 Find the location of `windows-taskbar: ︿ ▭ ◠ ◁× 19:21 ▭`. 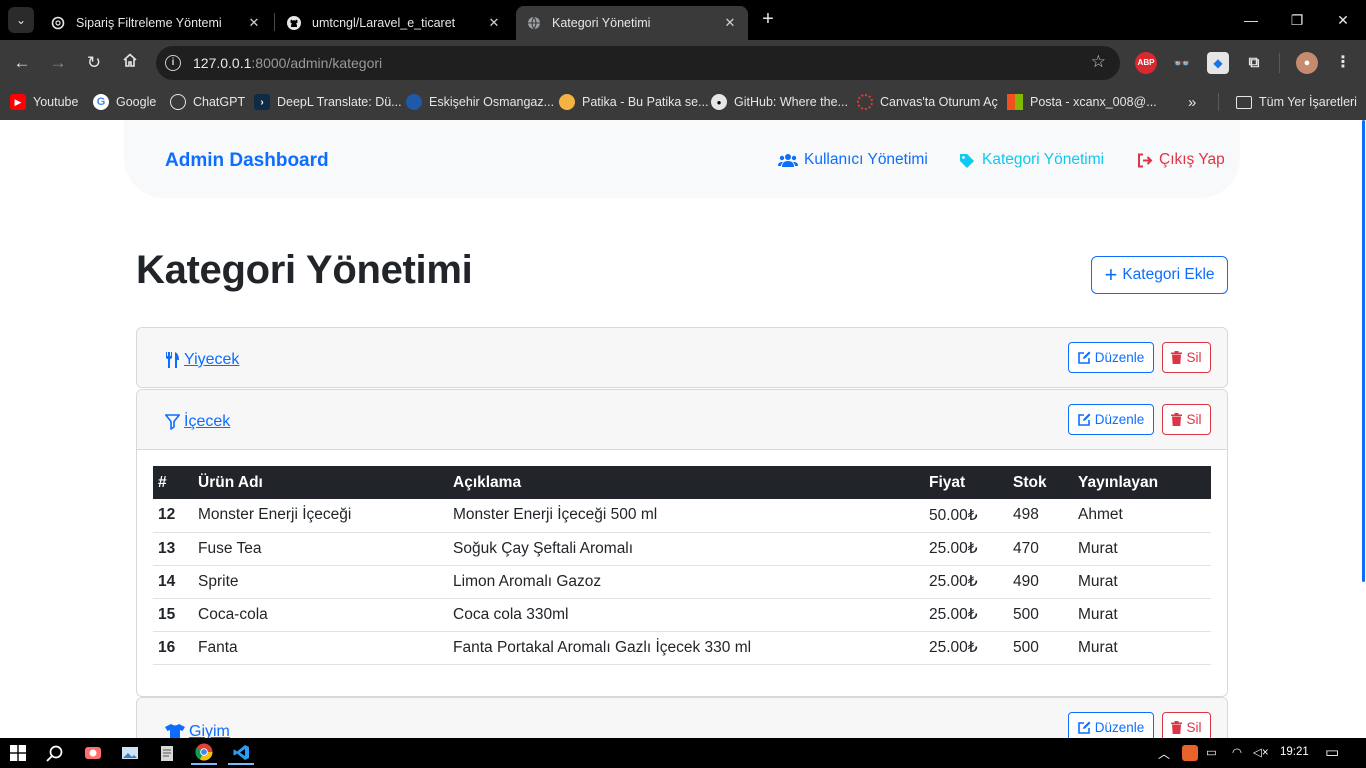

windows-taskbar: ︿ ▭ ◠ ◁× 19:21 ▭ is located at coordinates (683, 753).